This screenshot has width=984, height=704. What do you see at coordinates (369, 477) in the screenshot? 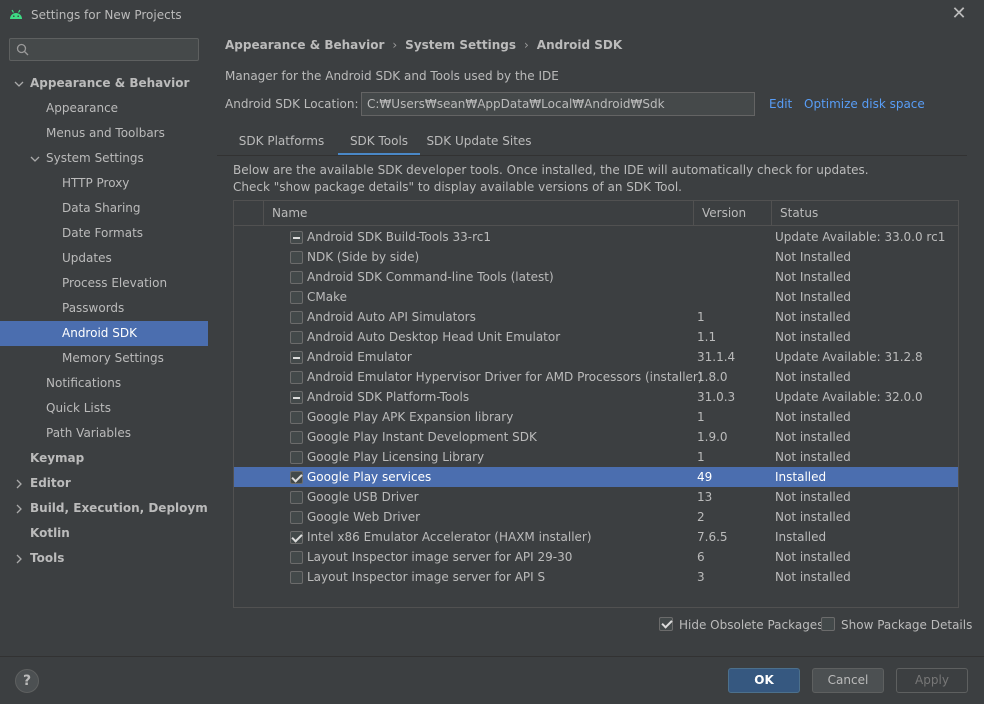
I see `row-name: Google Play services` at bounding box center [369, 477].